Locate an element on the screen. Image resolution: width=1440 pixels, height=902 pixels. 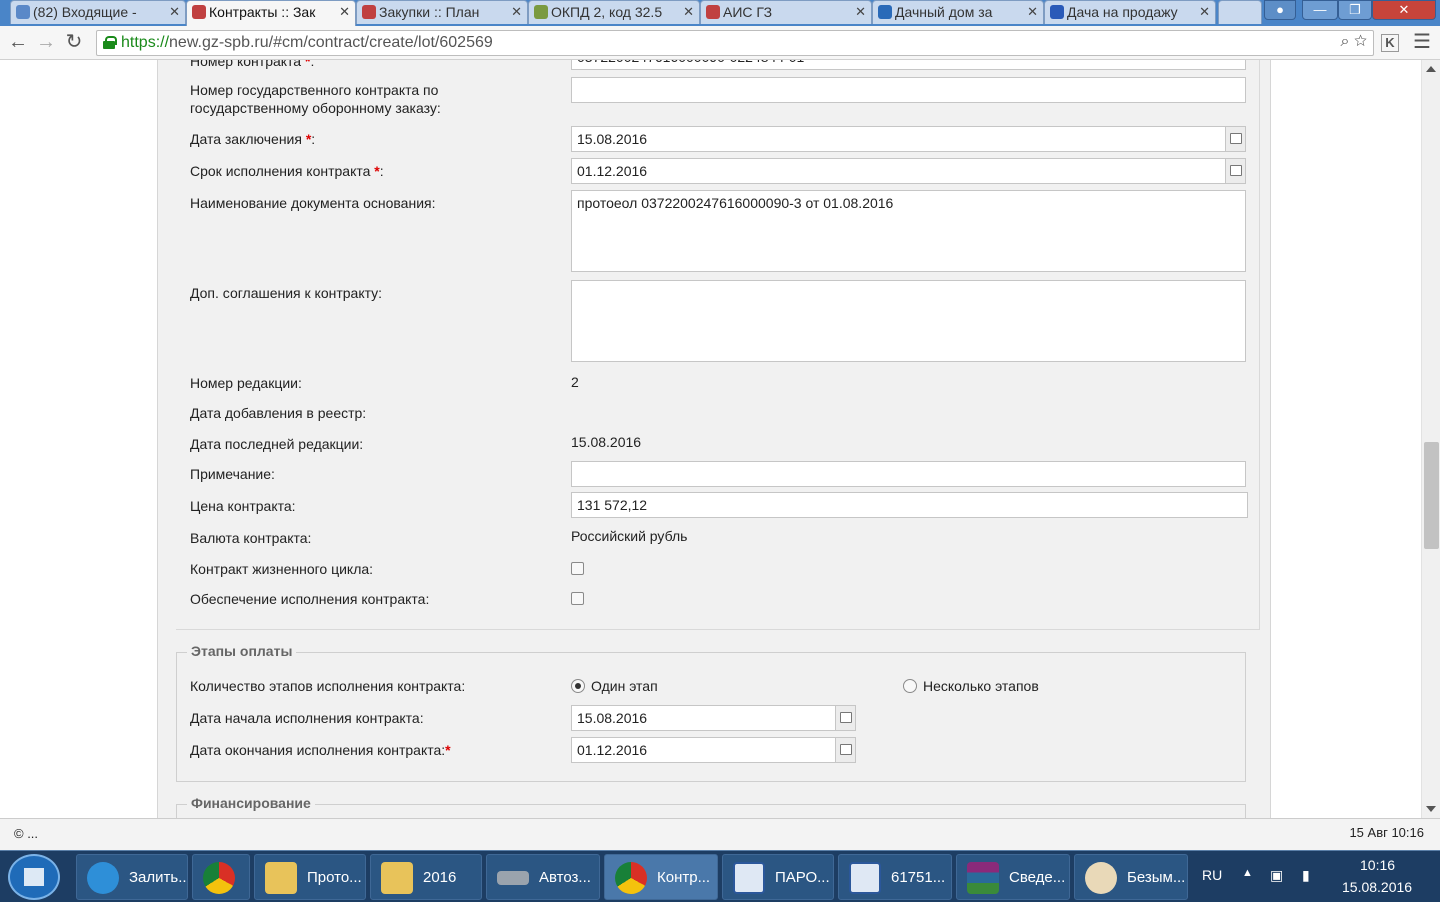
scroll-thumb is located at coordinates (1431, 495).